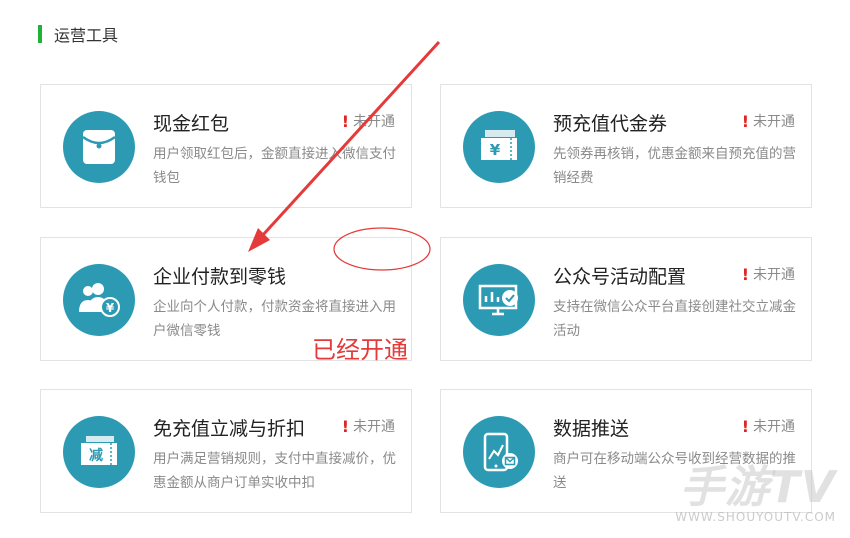 The height and width of the screenshot is (538, 850). I want to click on watermark: 手游TV WWW.SHOUYOUTV.COM, so click(755, 493).